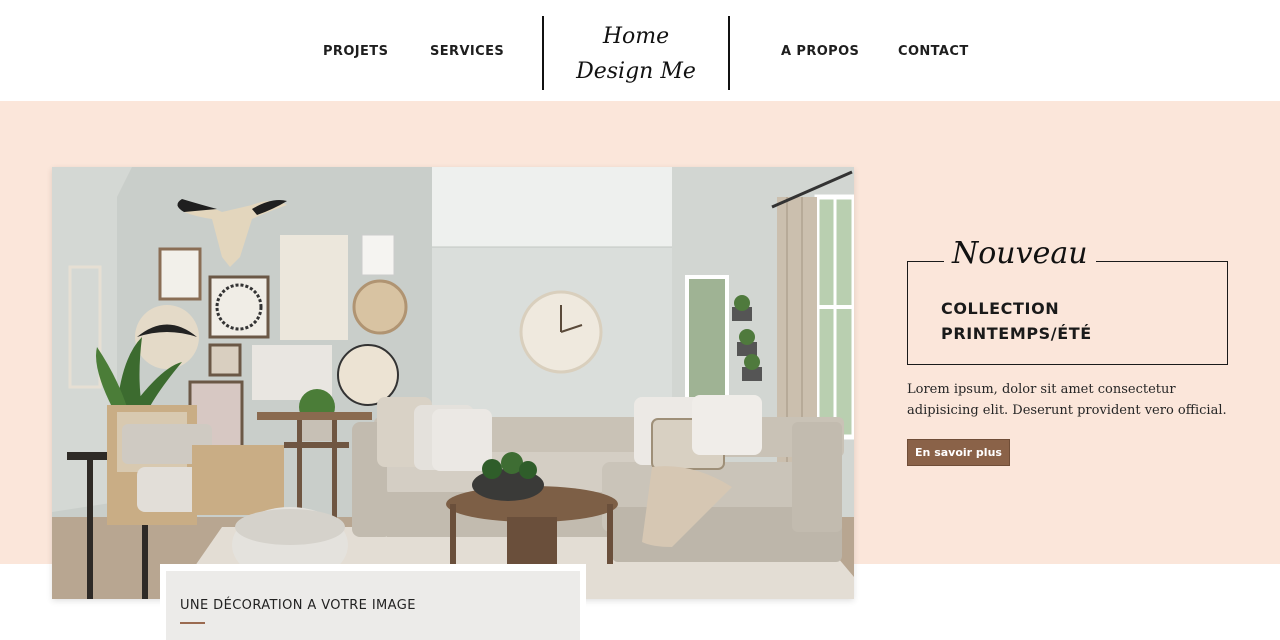 The width and height of the screenshot is (1280, 640). What do you see at coordinates (298, 605) in the screenshot?
I see `caption-title: UNE DÉCORATION A VOTRE IMAGE` at bounding box center [298, 605].